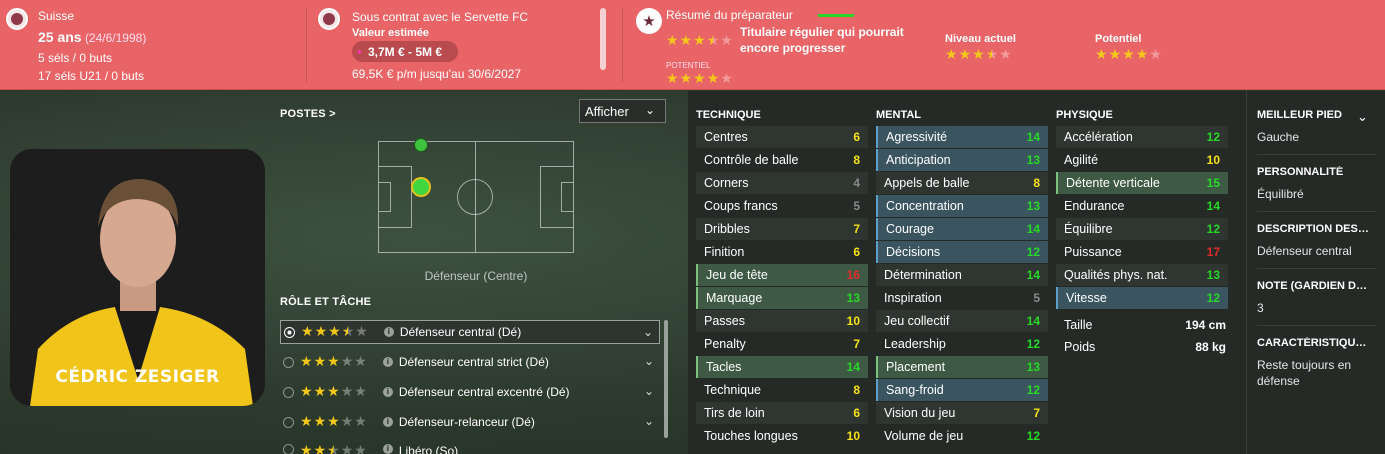 Image resolution: width=1385 pixels, height=454 pixels. What do you see at coordinates (603, 39) in the screenshot?
I see `contract-scrollbar` at bounding box center [603, 39].